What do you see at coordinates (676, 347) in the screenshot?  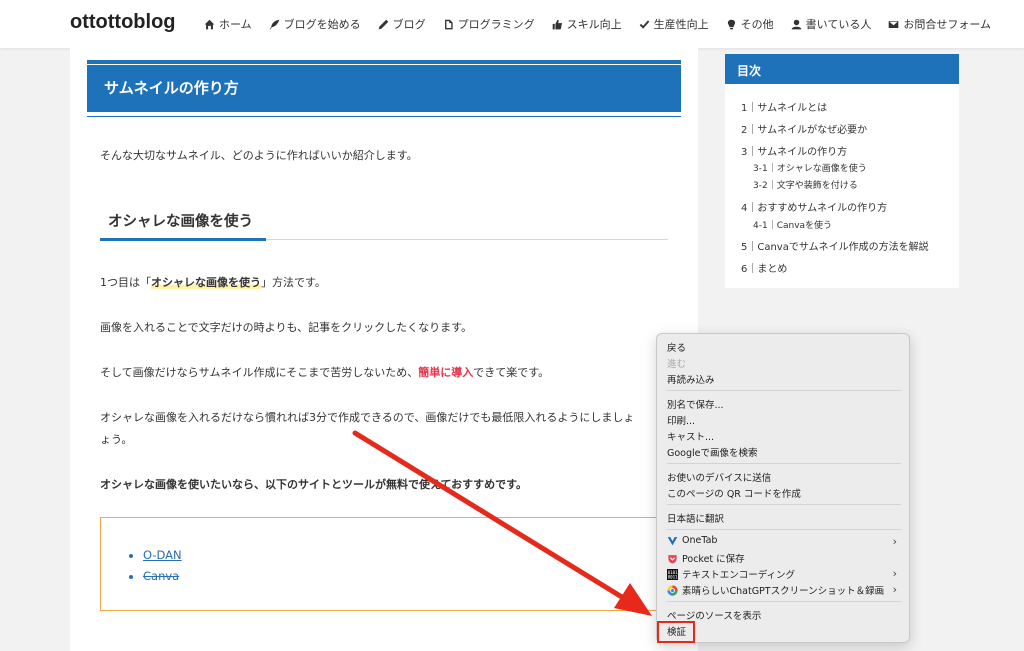 I see `menu-item-back: 戻る` at bounding box center [676, 347].